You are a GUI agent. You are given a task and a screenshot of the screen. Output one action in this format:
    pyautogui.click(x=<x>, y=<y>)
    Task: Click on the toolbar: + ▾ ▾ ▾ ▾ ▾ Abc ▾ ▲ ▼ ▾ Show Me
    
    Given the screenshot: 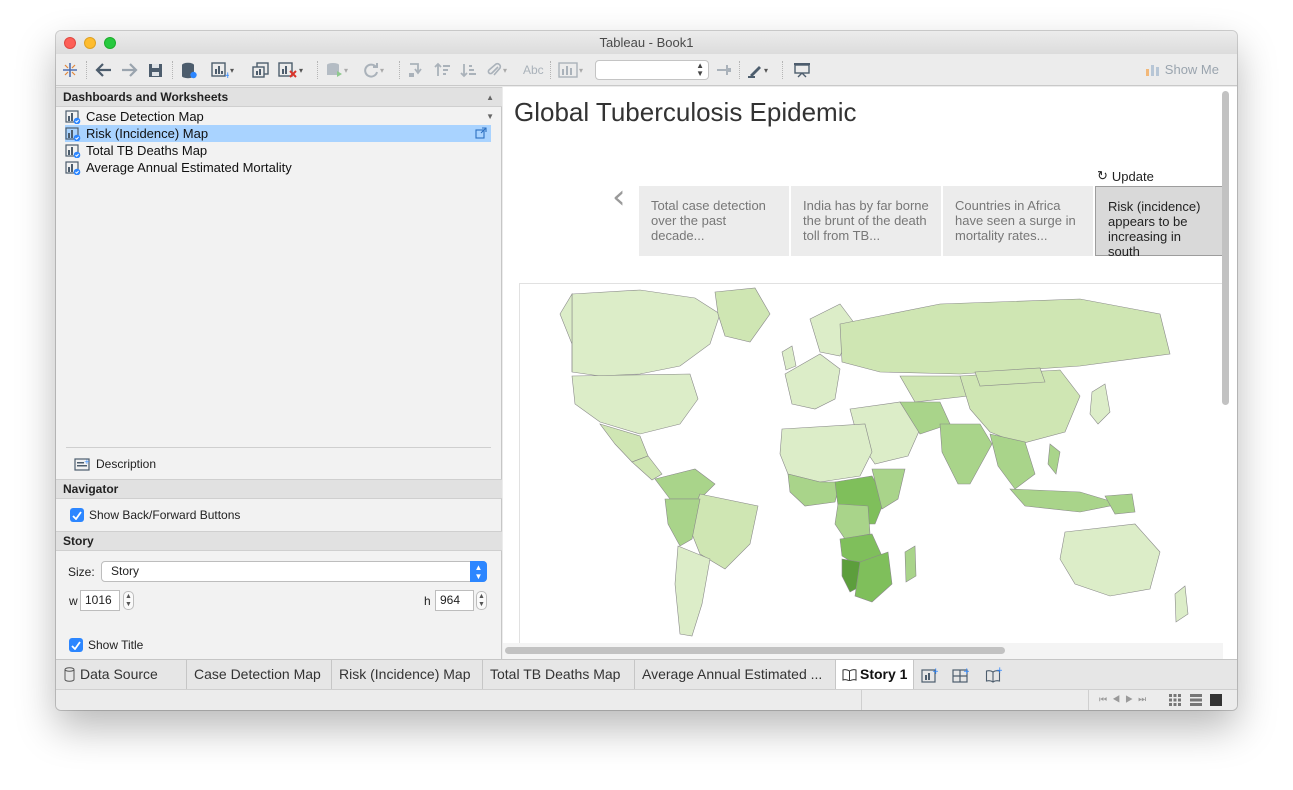 What is the action you would take?
    pyautogui.click(x=646, y=70)
    